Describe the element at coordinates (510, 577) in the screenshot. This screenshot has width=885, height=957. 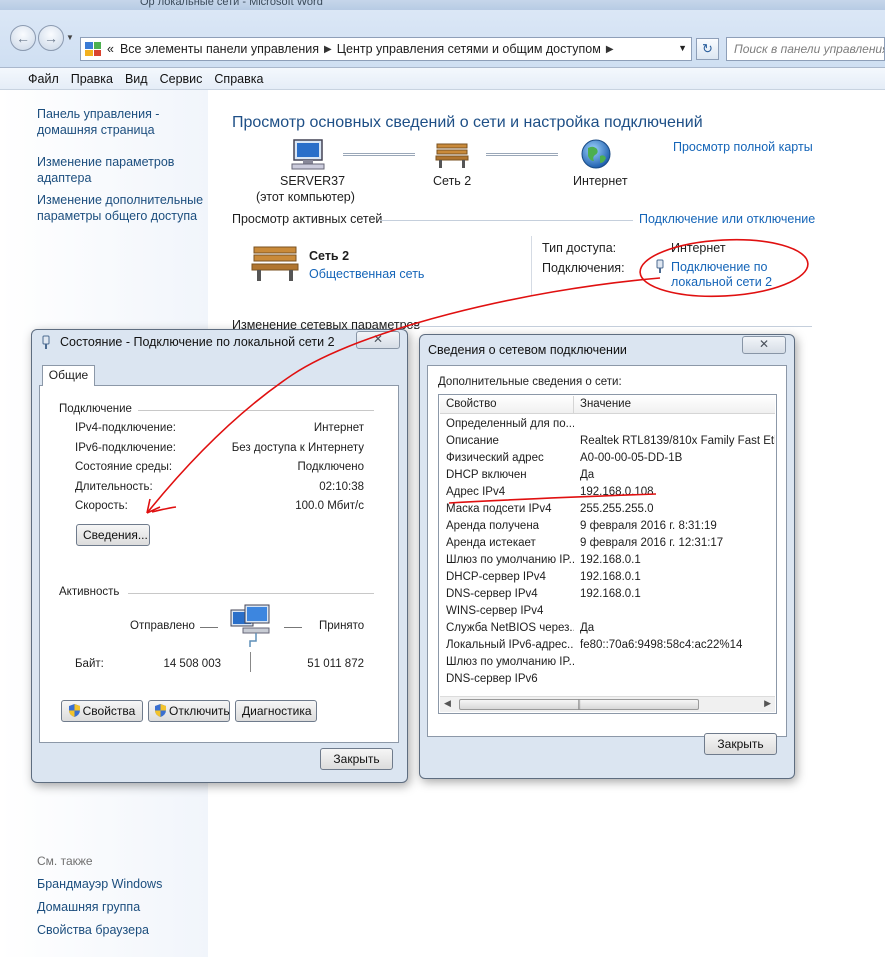
I see `detail-property: DHCP-сервер IPv4` at that location.